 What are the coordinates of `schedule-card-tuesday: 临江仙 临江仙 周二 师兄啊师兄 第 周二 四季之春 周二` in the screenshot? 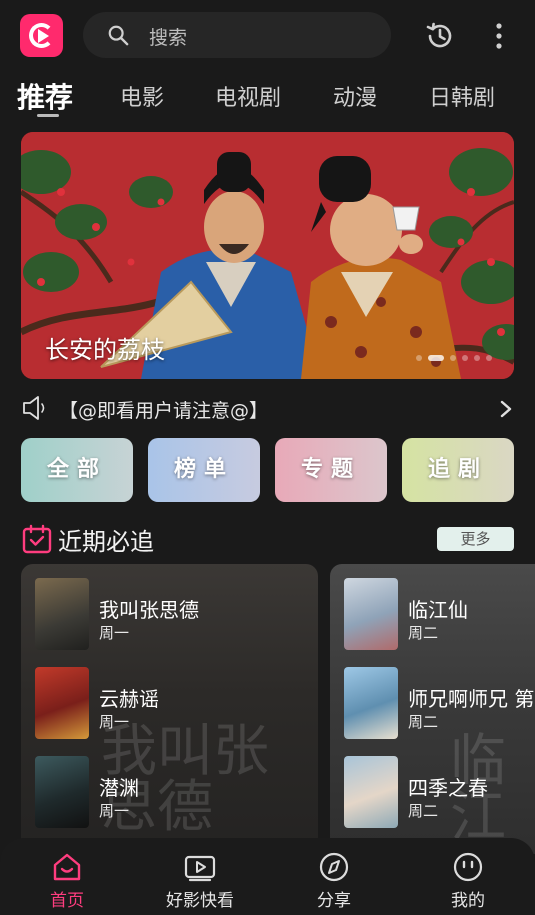 It's located at (432, 709).